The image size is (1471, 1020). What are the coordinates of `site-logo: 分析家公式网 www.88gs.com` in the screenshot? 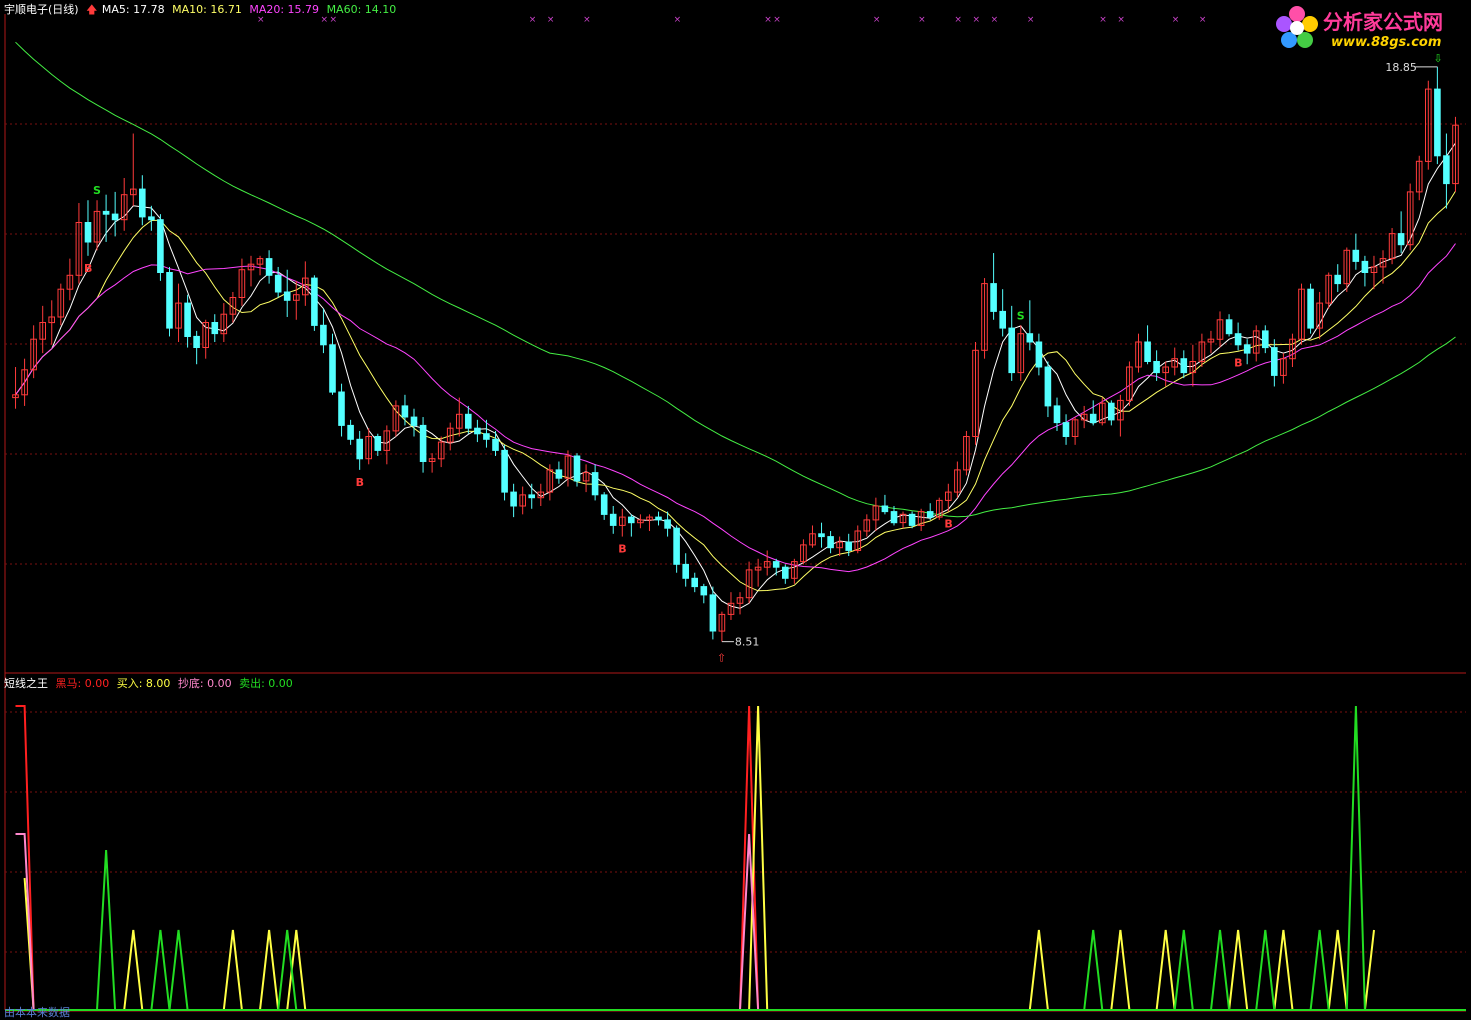 It's located at (1369, 30).